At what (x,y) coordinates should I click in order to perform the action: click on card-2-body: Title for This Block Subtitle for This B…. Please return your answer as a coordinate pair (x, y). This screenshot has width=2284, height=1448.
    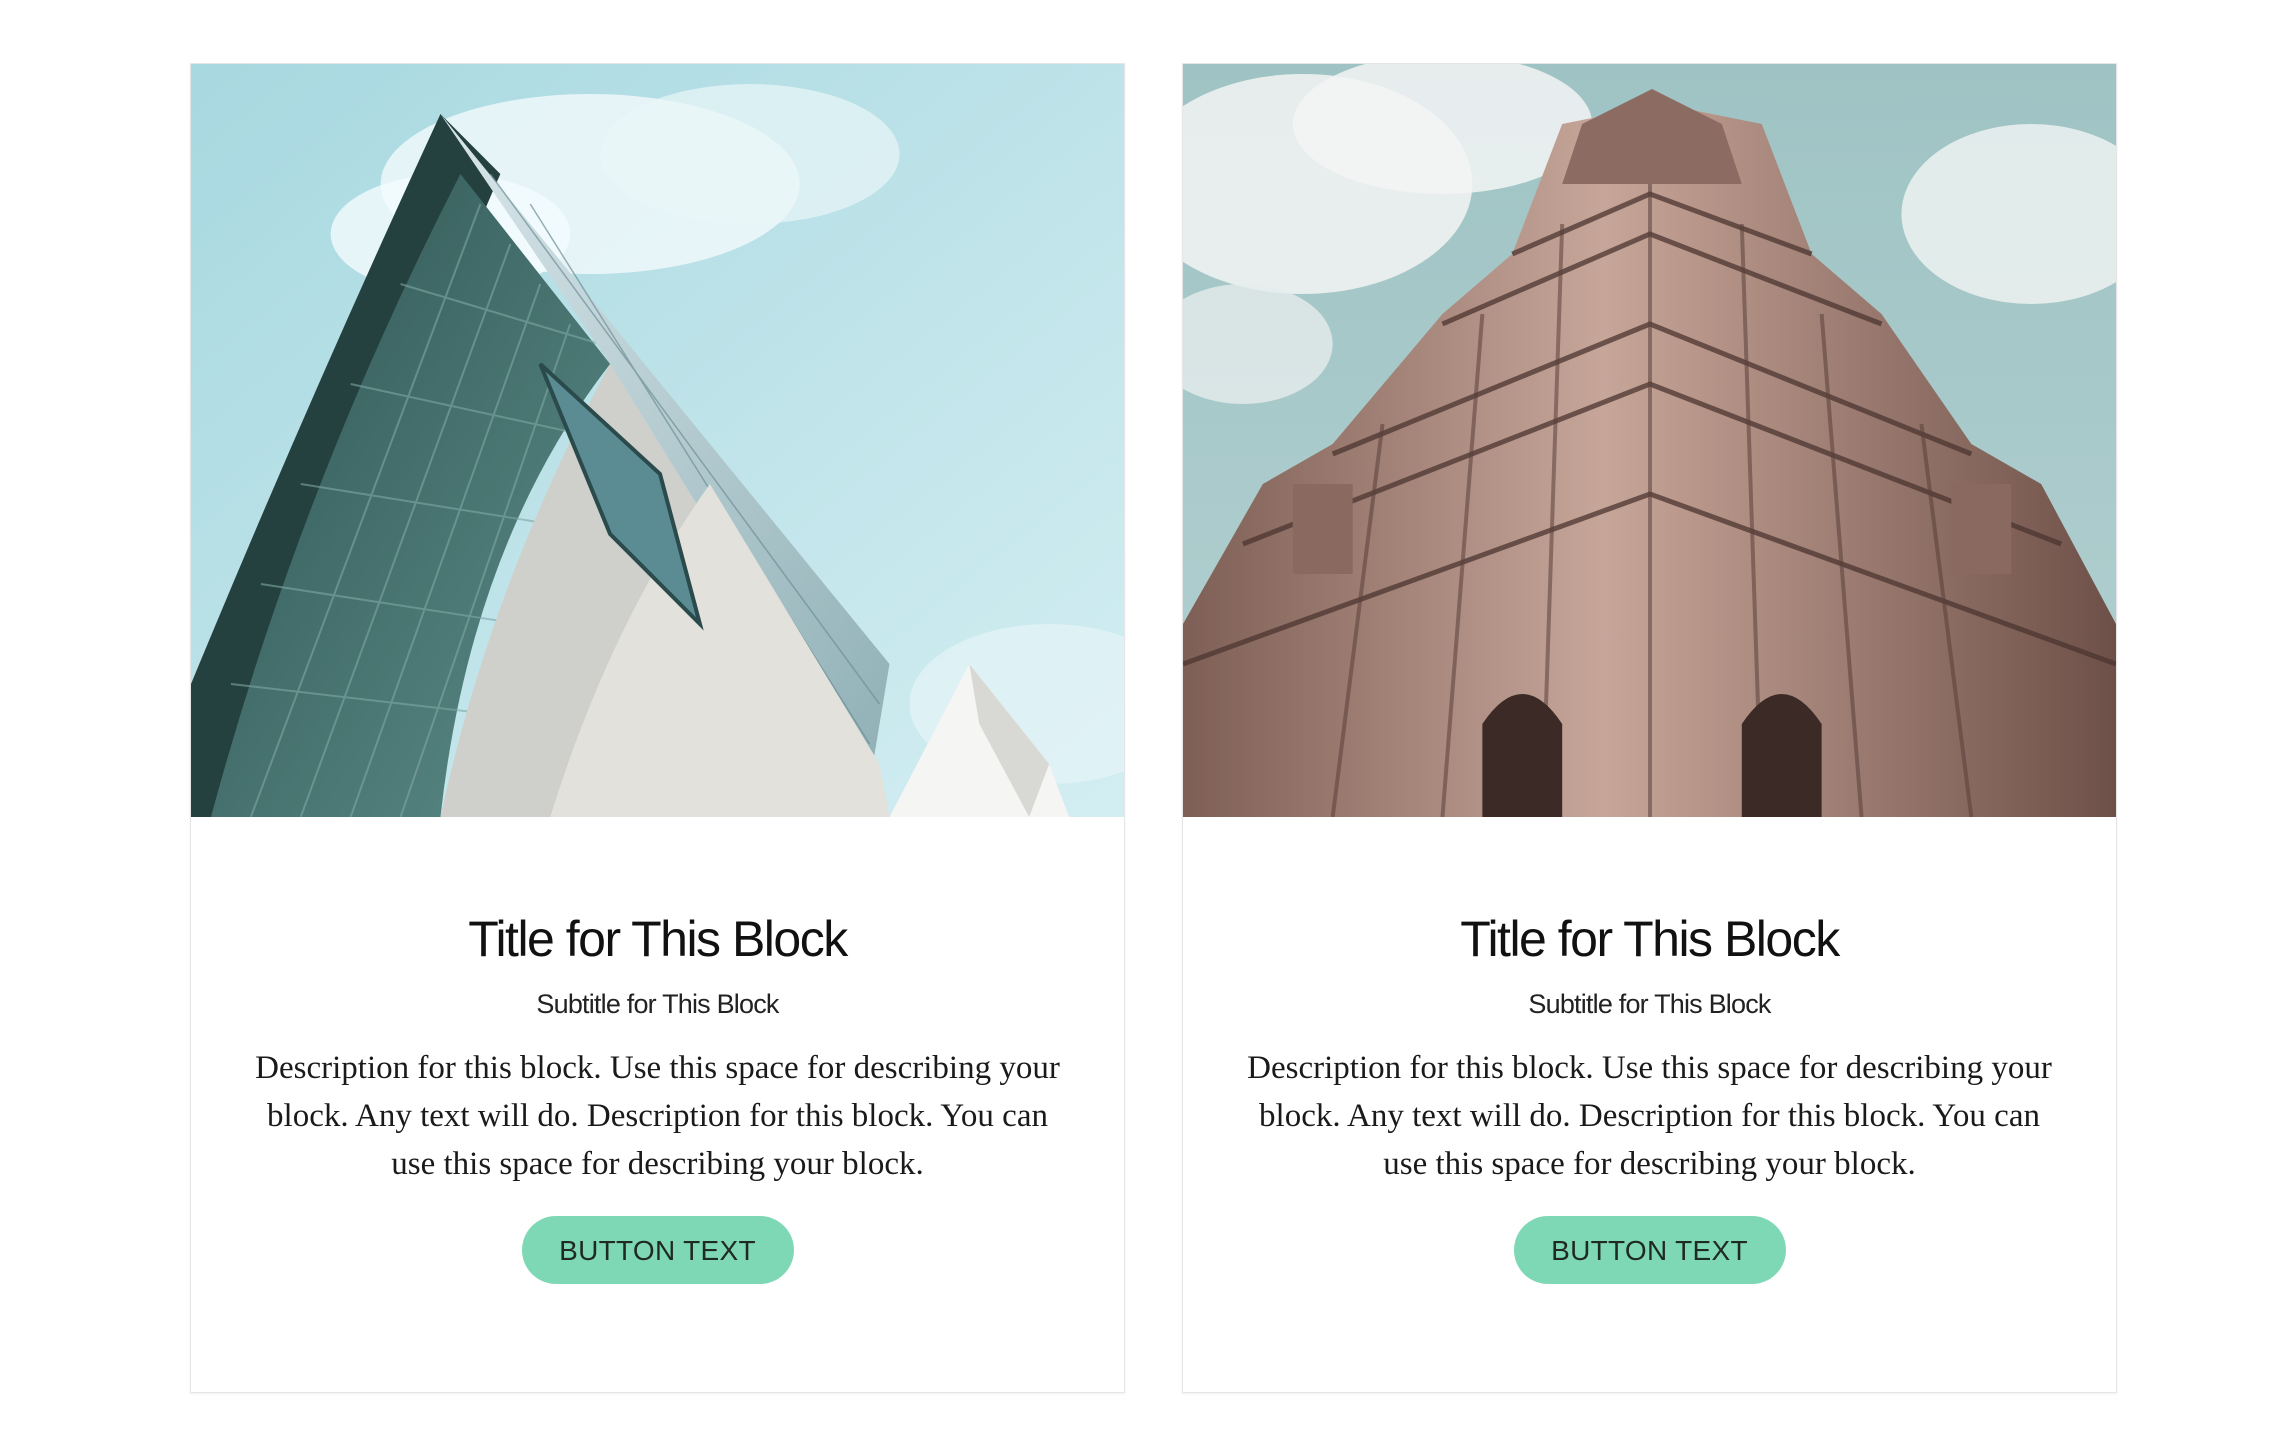
    Looking at the image, I should click on (1649, 1050).